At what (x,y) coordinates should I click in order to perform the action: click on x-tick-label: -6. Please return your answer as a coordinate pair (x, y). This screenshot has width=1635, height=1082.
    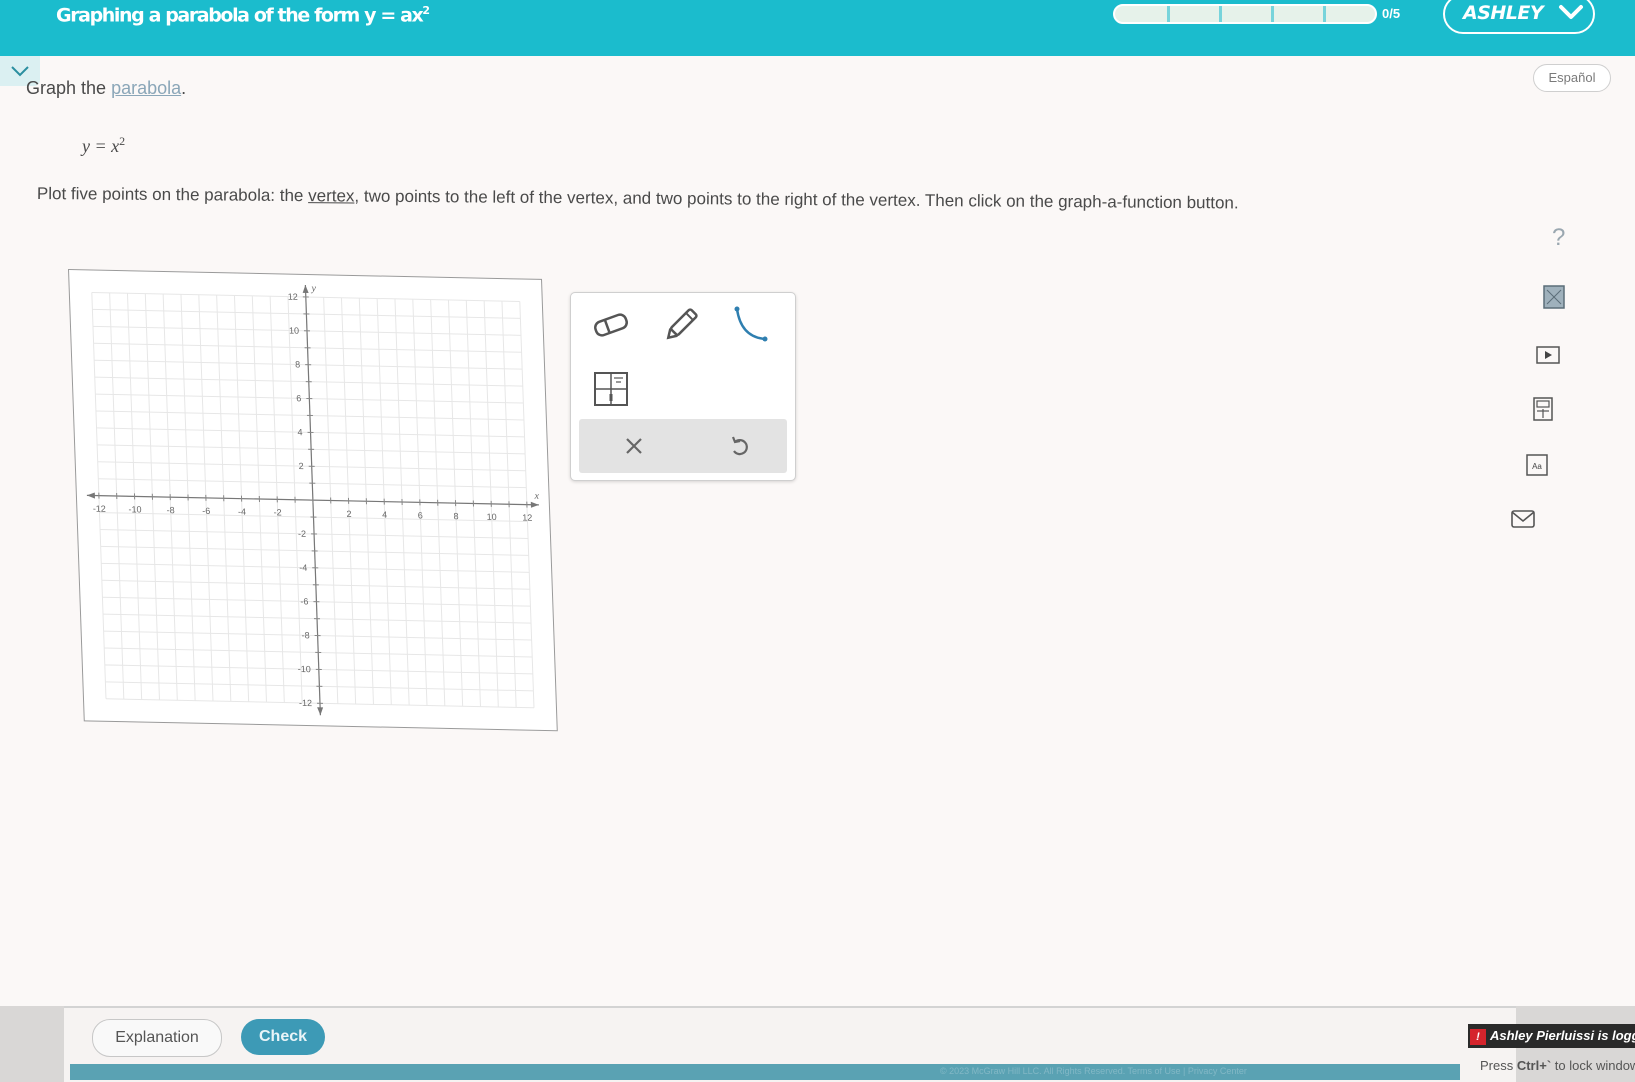
    Looking at the image, I should click on (206, 511).